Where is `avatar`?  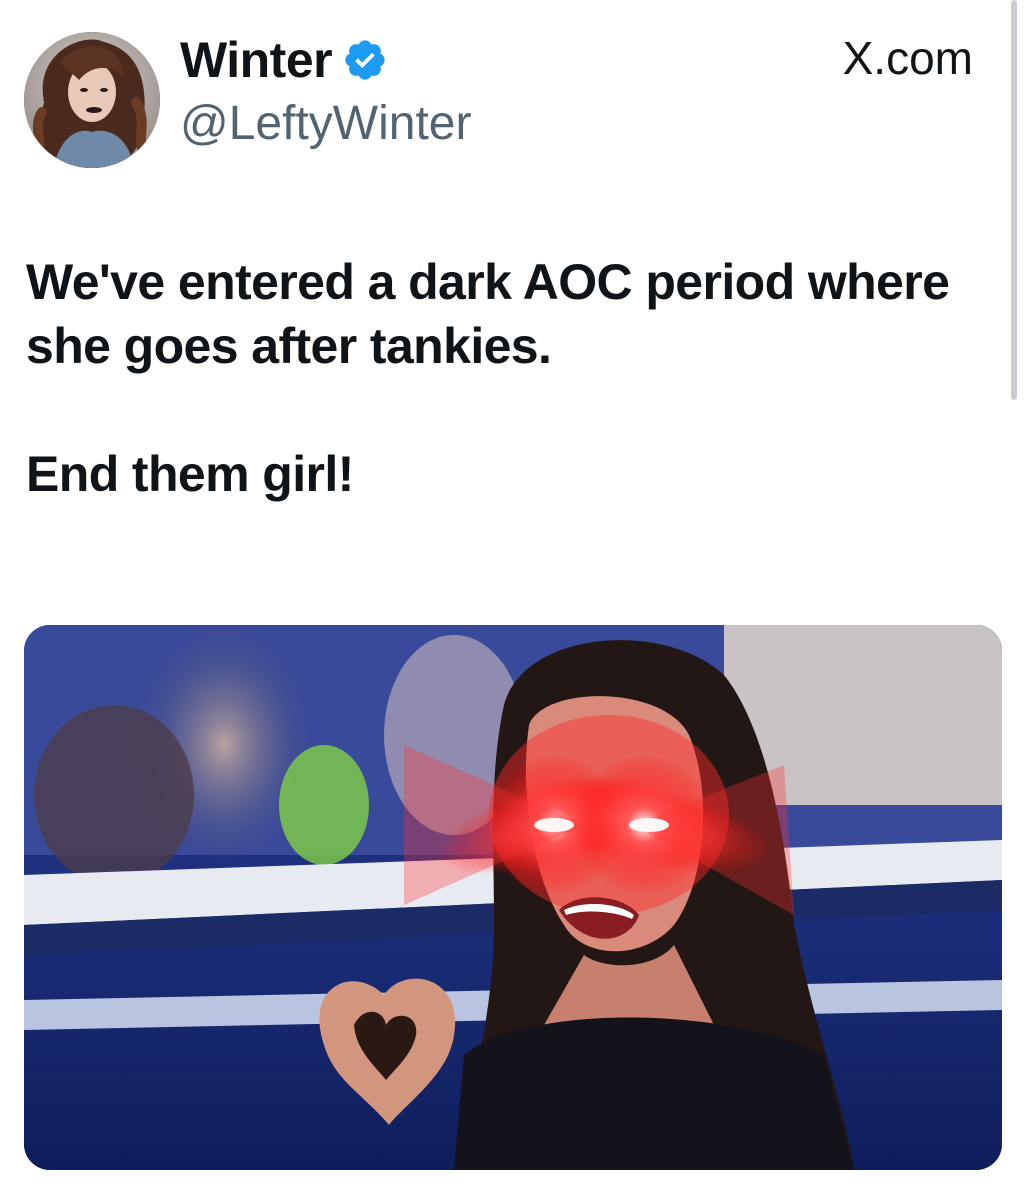 avatar is located at coordinates (92, 100).